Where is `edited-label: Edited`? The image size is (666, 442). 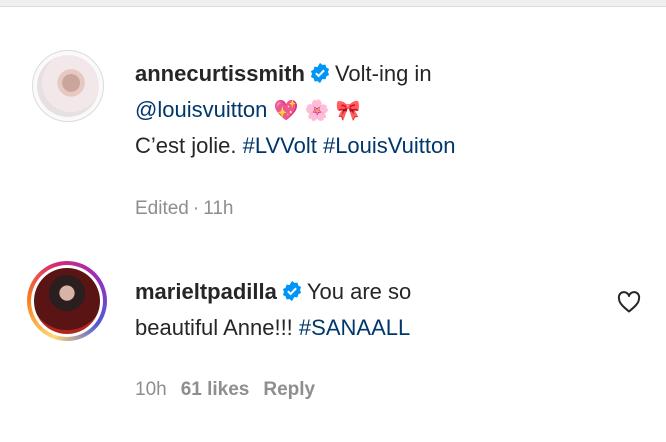
edited-label: Edited is located at coordinates (162, 208).